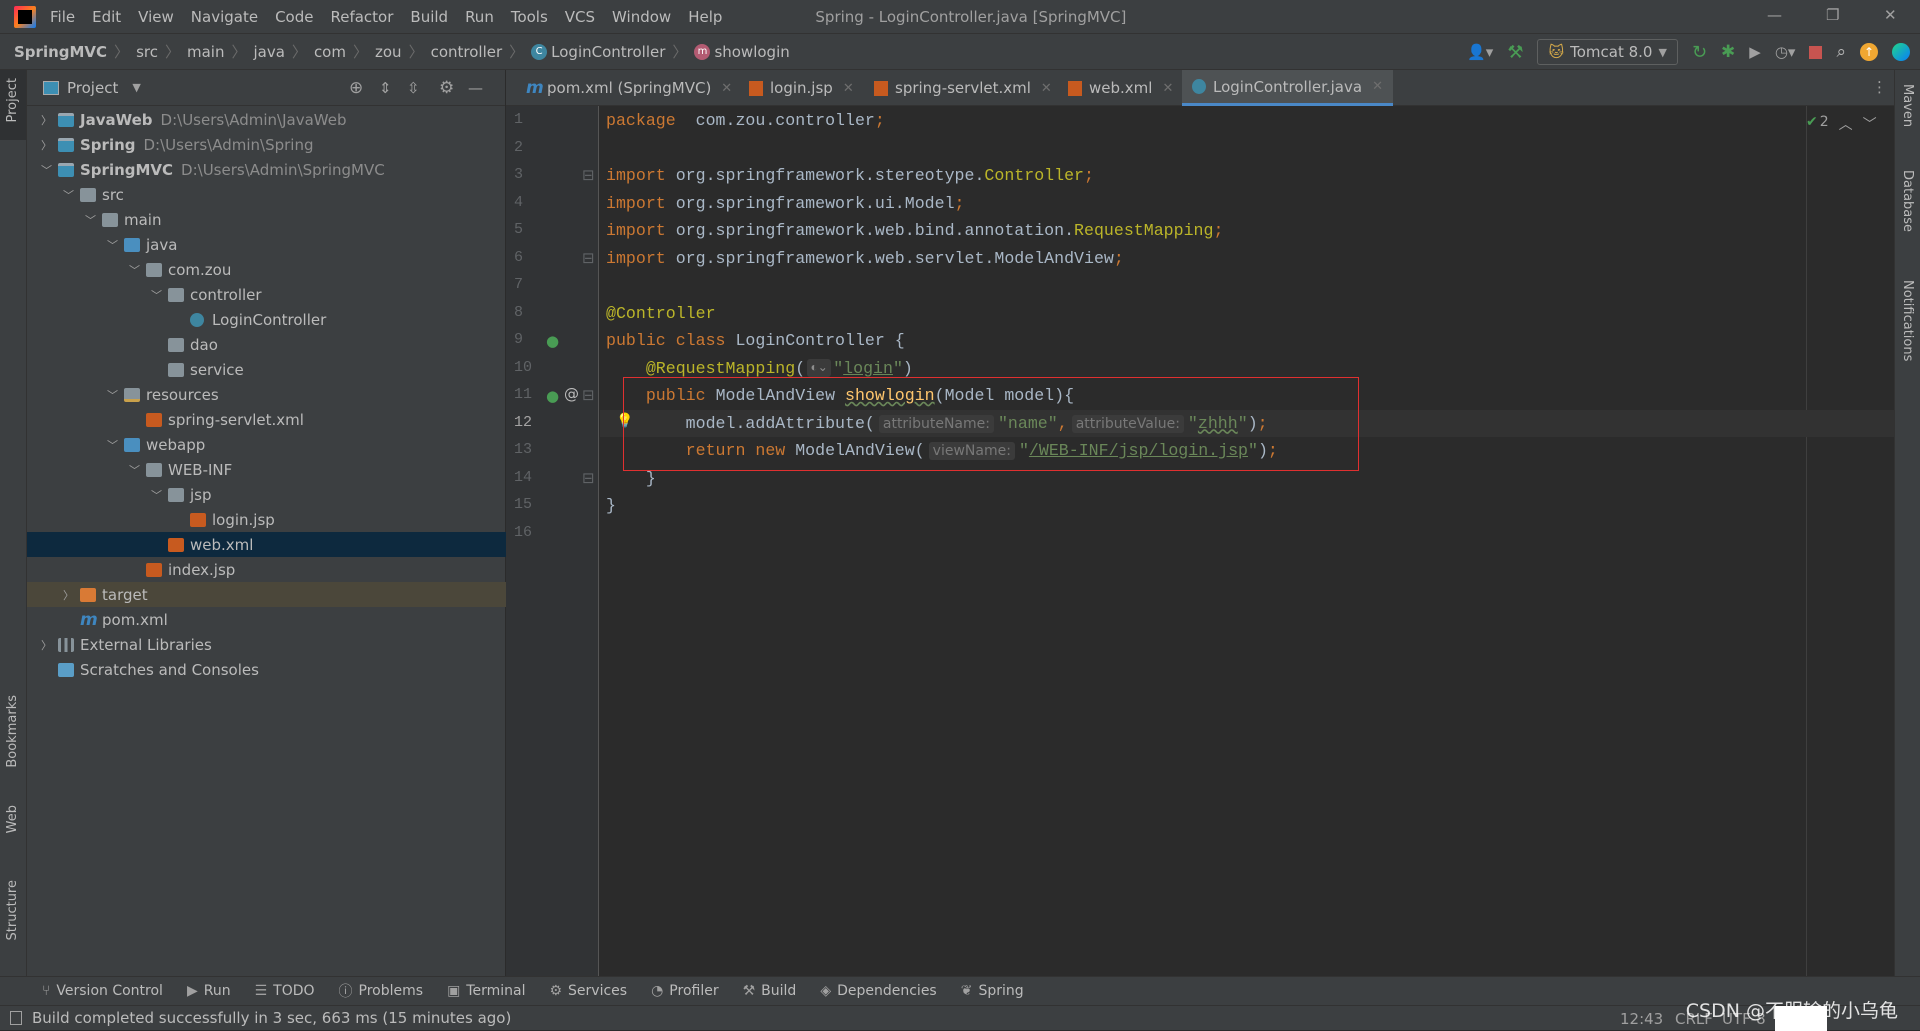 Image resolution: width=1920 pixels, height=1031 pixels. I want to click on profile-icon: ◷▾, so click(1785, 52).